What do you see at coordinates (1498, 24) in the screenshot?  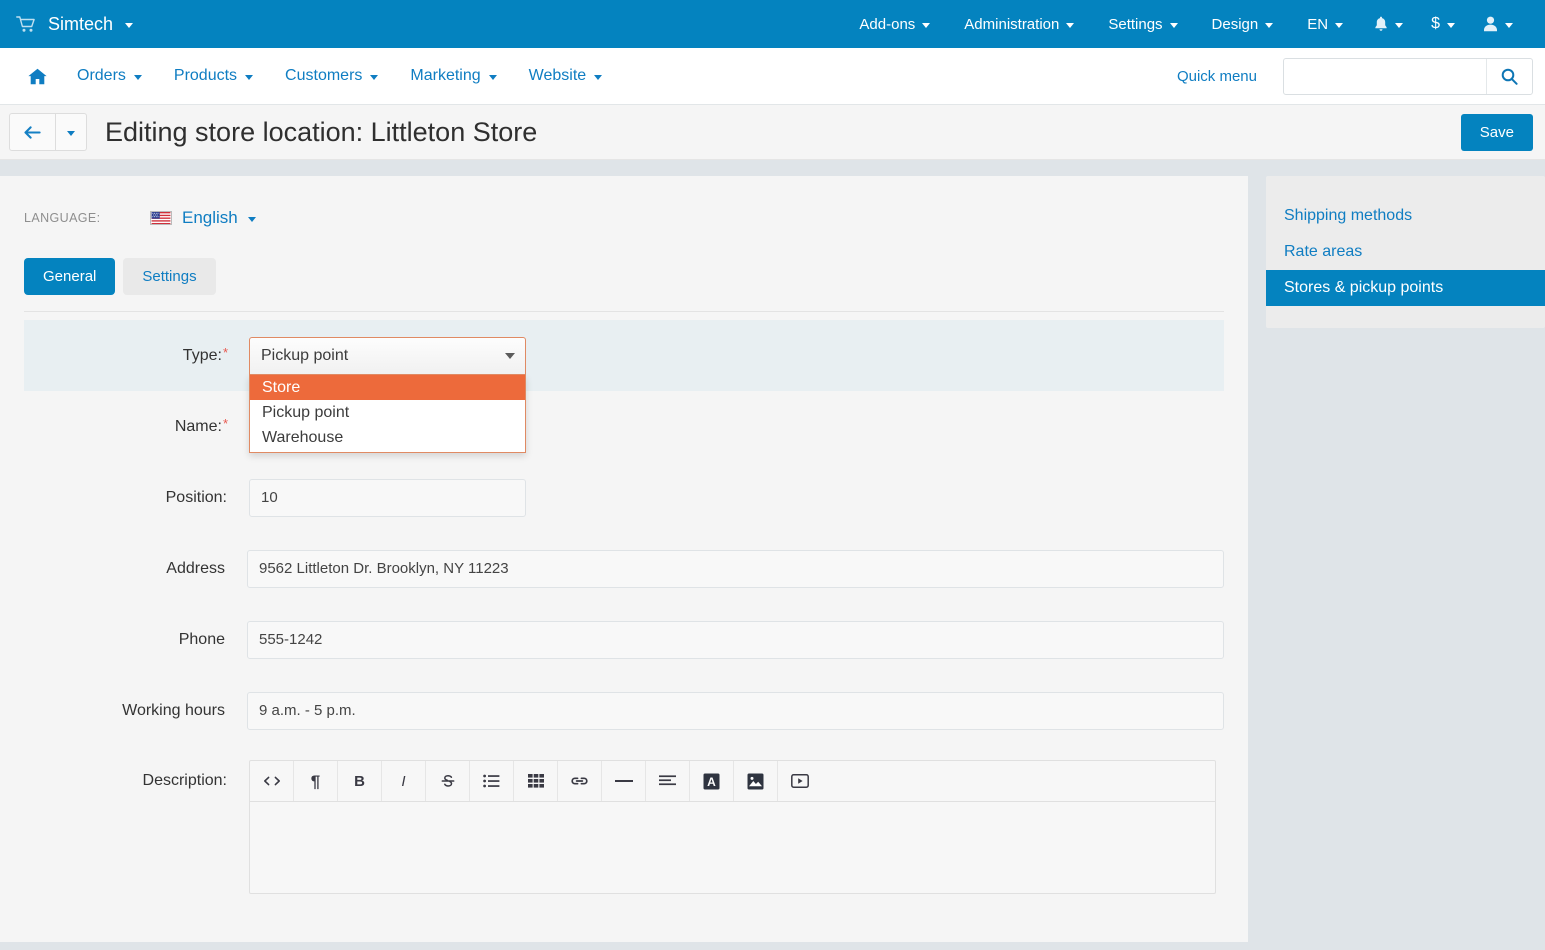 I see `user-account-button` at bounding box center [1498, 24].